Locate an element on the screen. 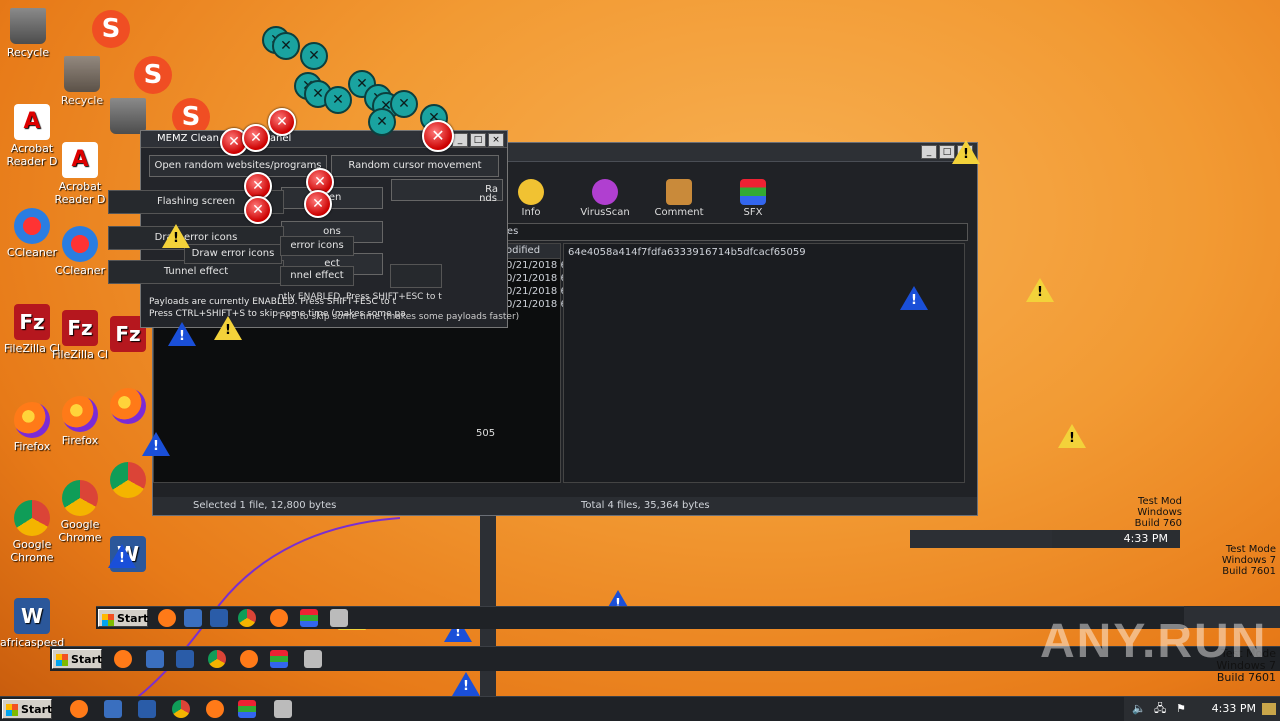  toolbar: Info VirusScan Comment SFX is located at coordinates (642, 198).